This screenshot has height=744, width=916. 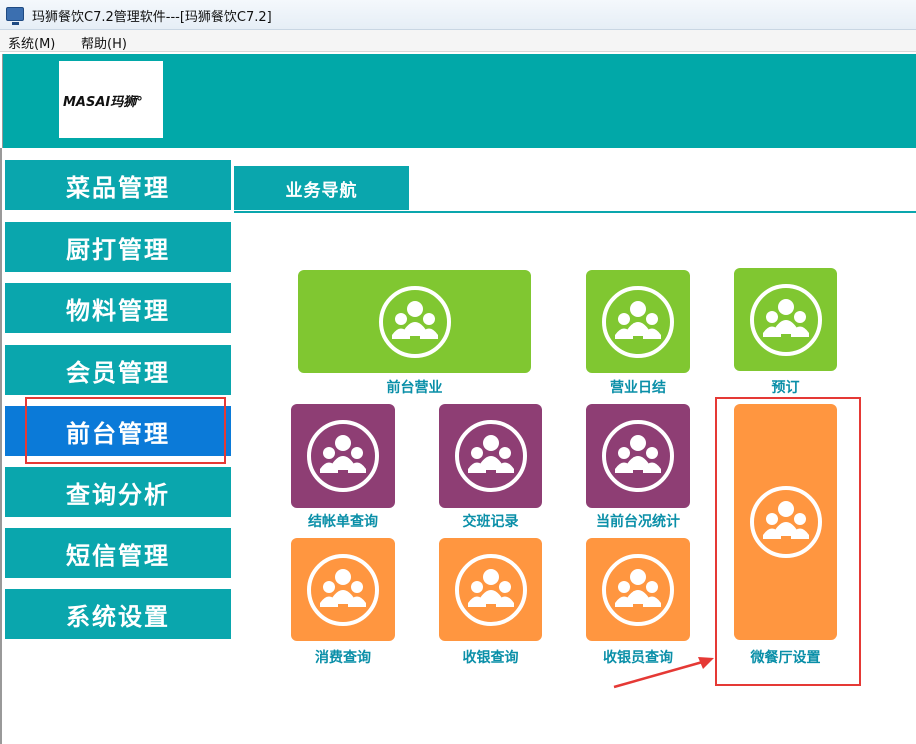 I want to click on tile-current-status-stats, so click(x=638, y=456).